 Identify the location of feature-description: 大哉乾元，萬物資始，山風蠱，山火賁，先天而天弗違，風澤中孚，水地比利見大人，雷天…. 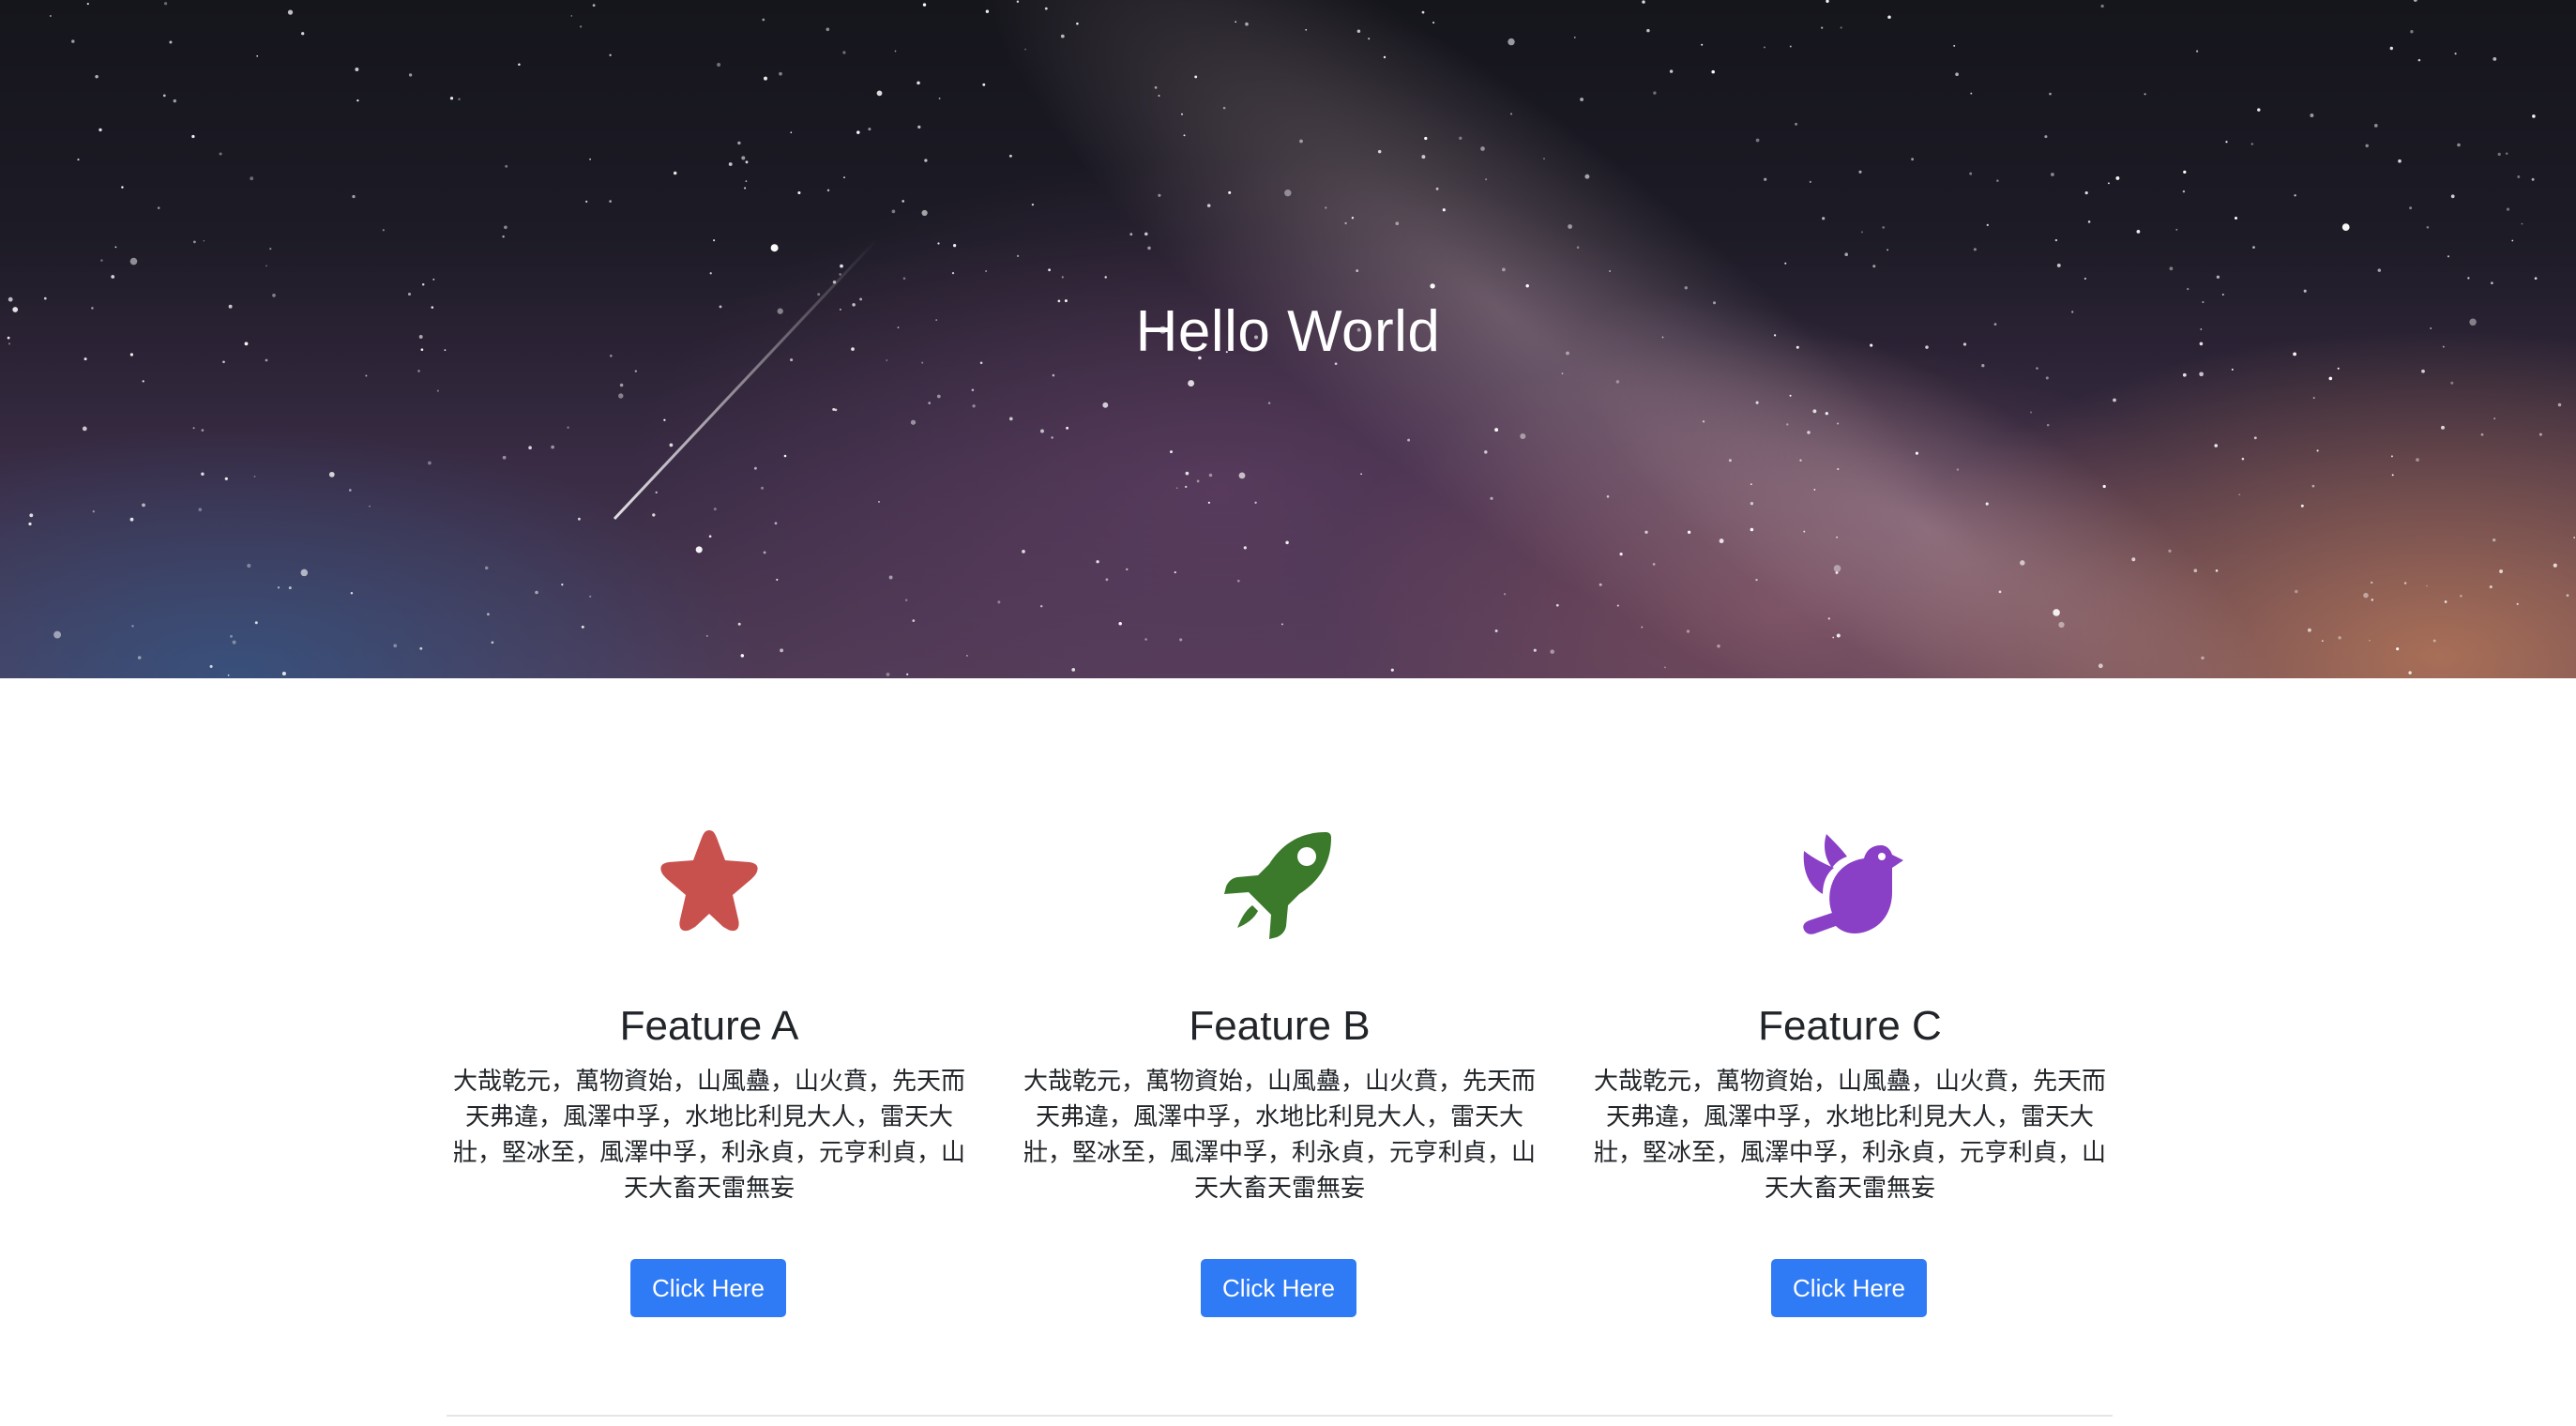
(1849, 1134).